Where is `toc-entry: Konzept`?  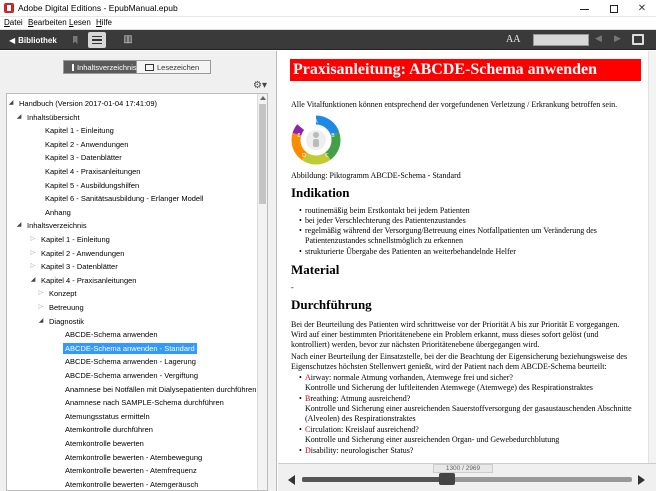
toc-entry: Konzept is located at coordinates (63, 293).